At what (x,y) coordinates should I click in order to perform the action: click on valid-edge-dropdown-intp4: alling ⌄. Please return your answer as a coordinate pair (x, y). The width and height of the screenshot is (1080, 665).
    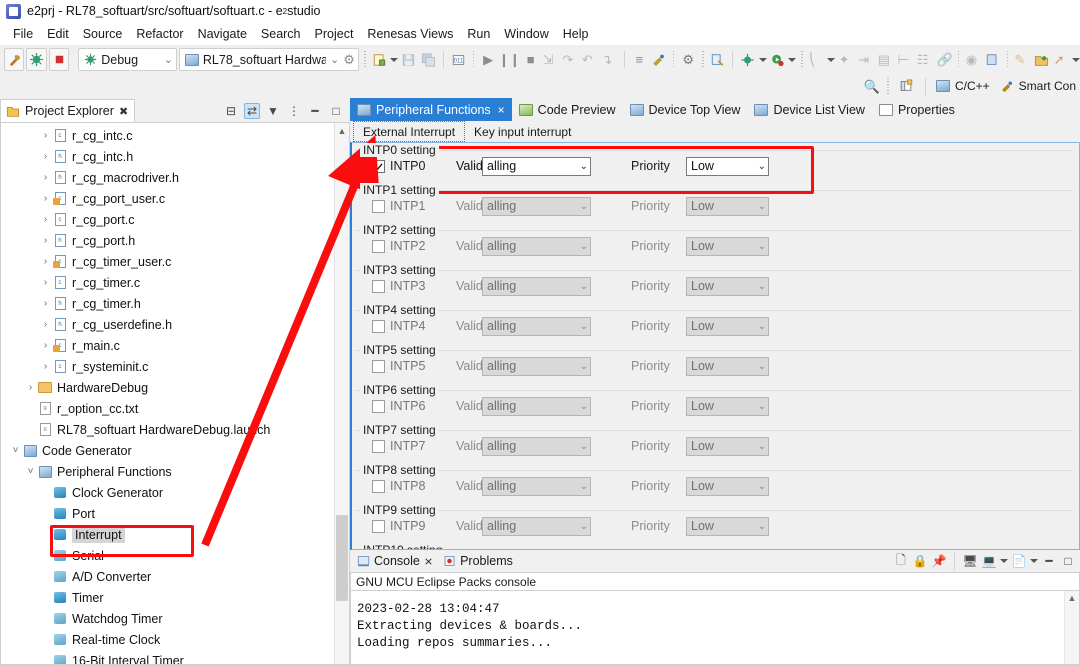
    Looking at the image, I should click on (536, 326).